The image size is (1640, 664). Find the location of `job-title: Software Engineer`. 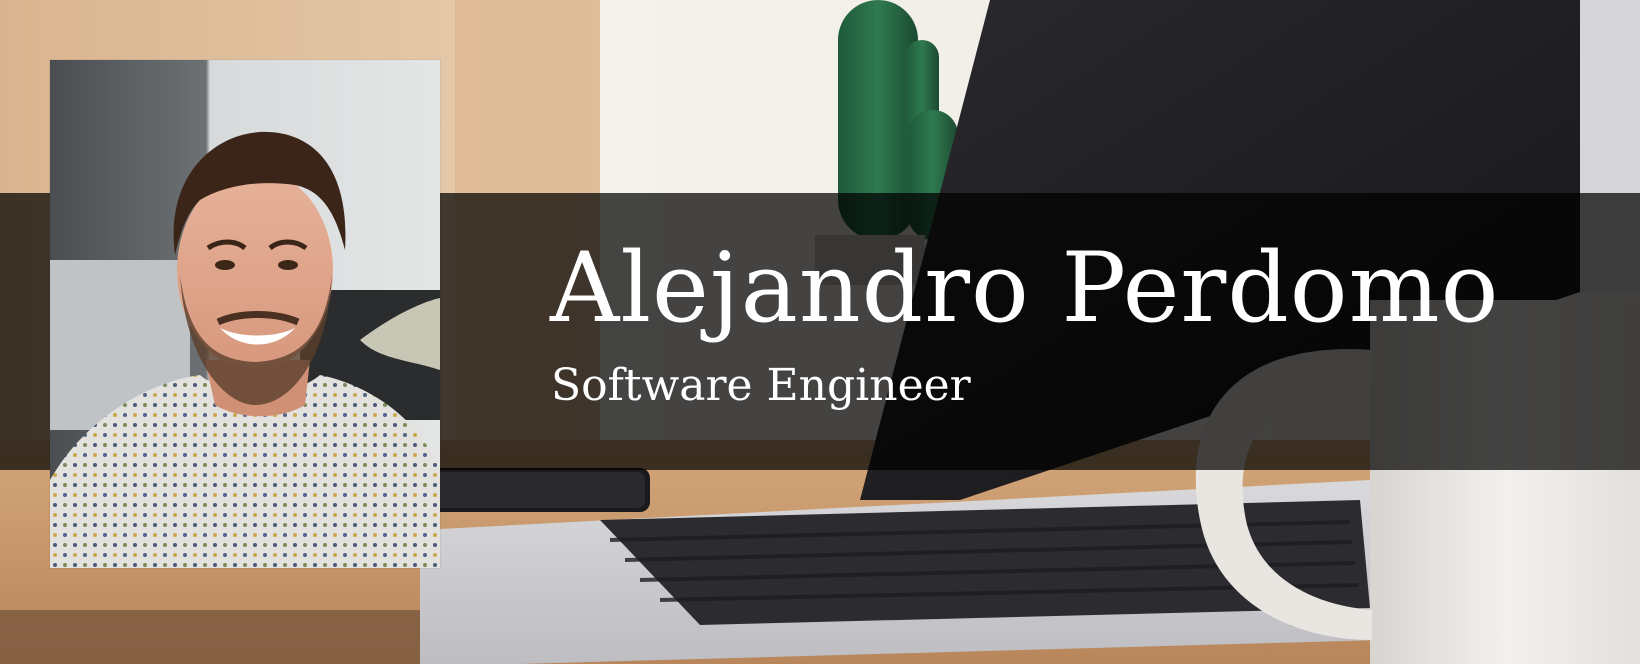

job-title: Software Engineer is located at coordinates (761, 385).